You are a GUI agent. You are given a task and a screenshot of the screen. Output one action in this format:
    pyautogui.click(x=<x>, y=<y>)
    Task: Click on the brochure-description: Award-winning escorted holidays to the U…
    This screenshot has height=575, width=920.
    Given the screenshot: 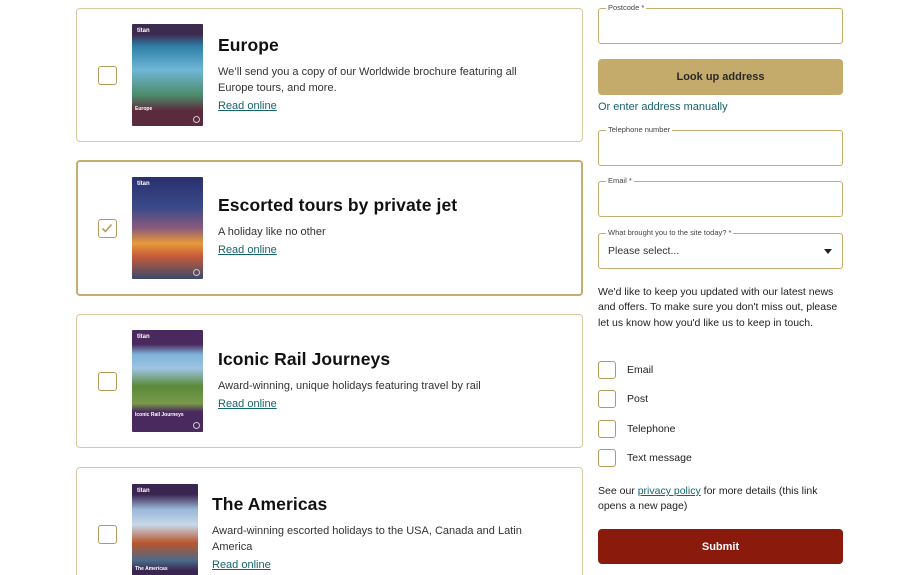 What is the action you would take?
    pyautogui.click(x=367, y=539)
    